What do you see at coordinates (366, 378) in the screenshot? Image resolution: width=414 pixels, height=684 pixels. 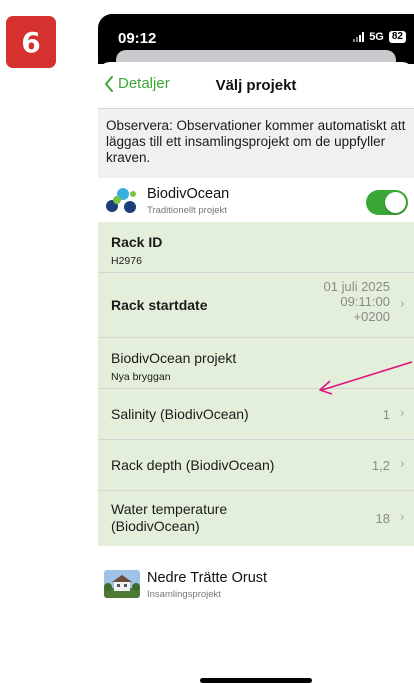 I see `arrow-icon` at bounding box center [366, 378].